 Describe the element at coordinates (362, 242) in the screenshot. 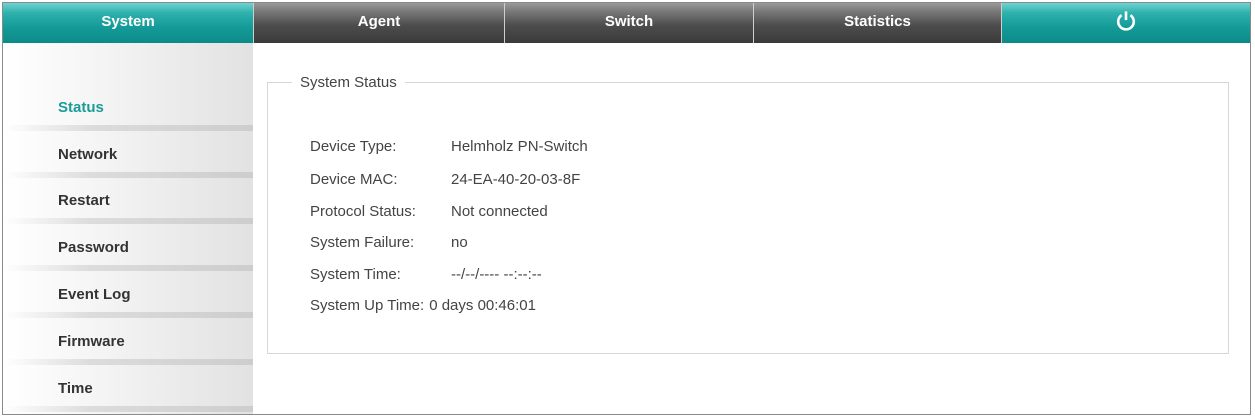

I see `system-failure-label: System Failure:` at that location.